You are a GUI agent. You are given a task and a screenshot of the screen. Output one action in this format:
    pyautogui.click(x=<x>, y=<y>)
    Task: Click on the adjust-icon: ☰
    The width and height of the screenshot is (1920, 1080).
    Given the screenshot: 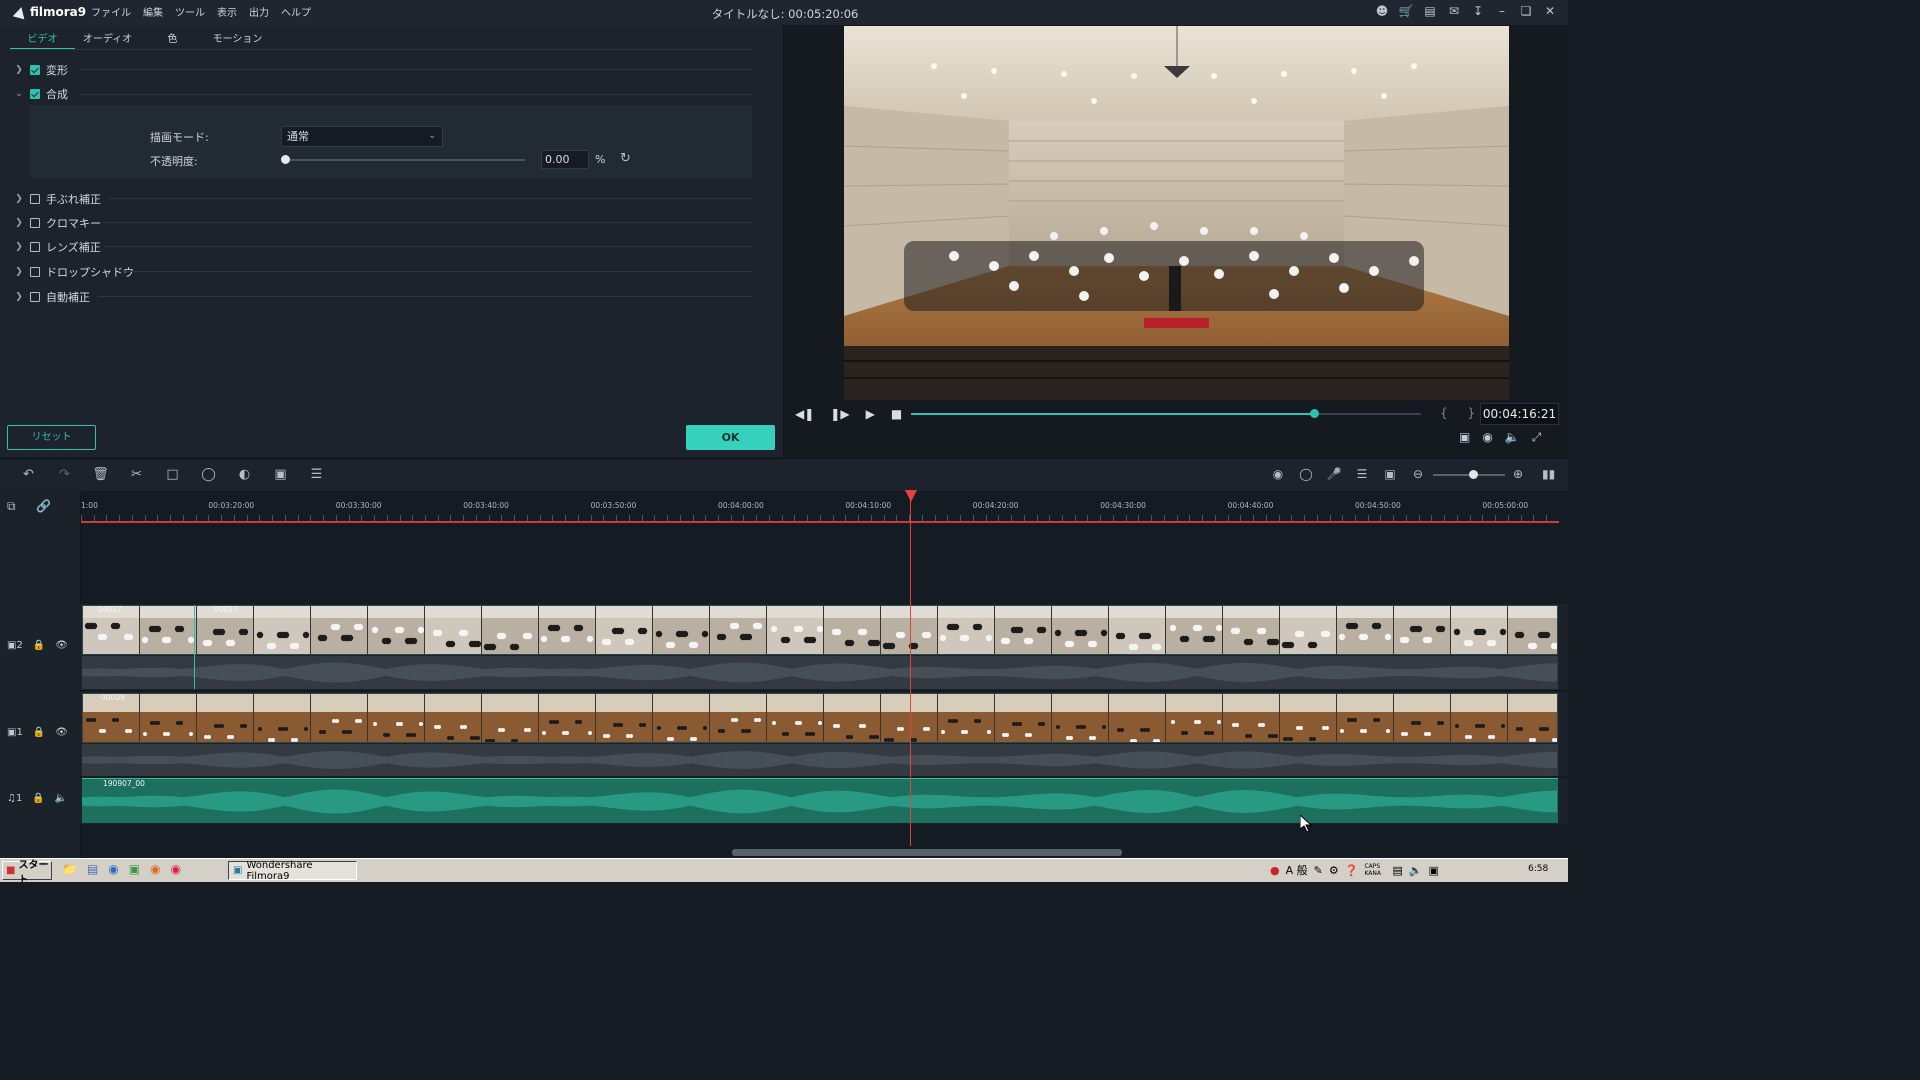 What is the action you would take?
    pyautogui.click(x=316, y=474)
    